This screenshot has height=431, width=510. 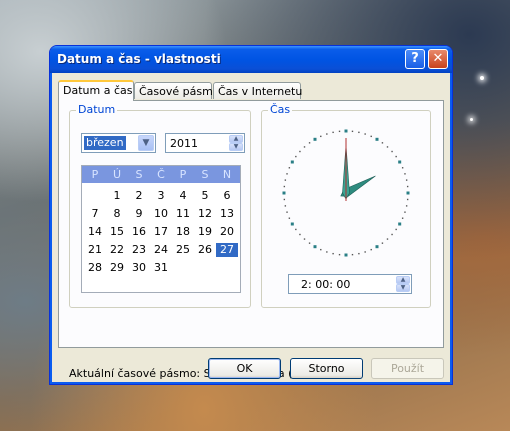 What do you see at coordinates (350, 284) in the screenshot?
I see `time-stepper: 2: 00: 00 ▲ ▼` at bounding box center [350, 284].